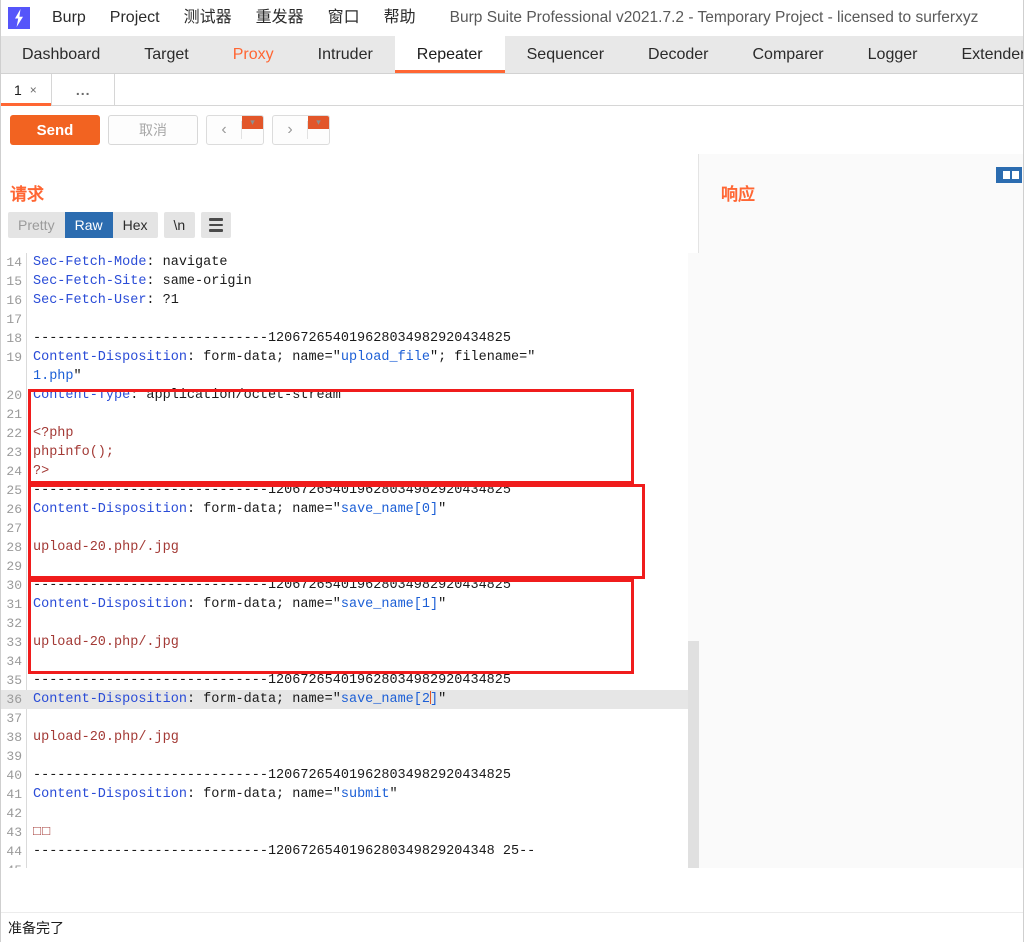 This screenshot has height=942, width=1024. I want to click on code-token: Sec-Fetch-User, so click(90, 300).